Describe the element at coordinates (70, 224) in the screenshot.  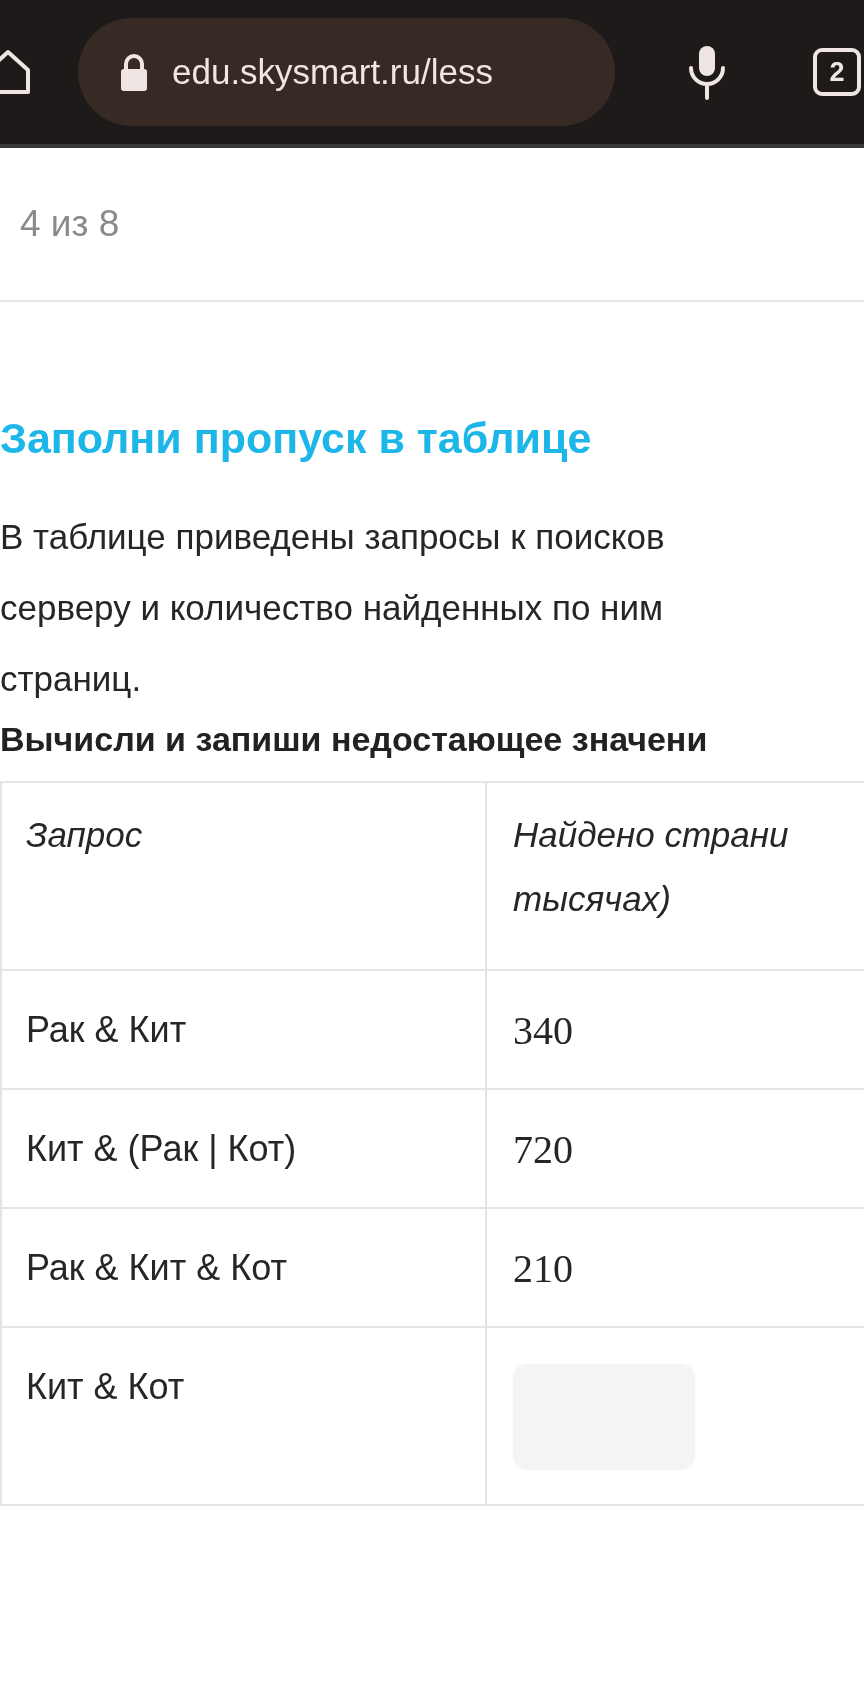
I see `progress-text: 4 из 8` at that location.